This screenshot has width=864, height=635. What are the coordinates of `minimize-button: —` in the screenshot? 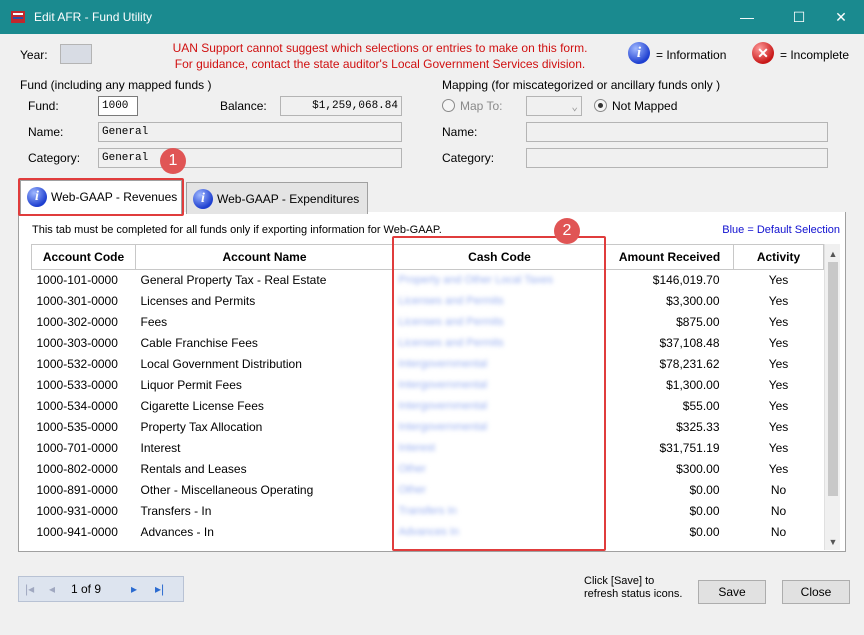 It's located at (747, 17).